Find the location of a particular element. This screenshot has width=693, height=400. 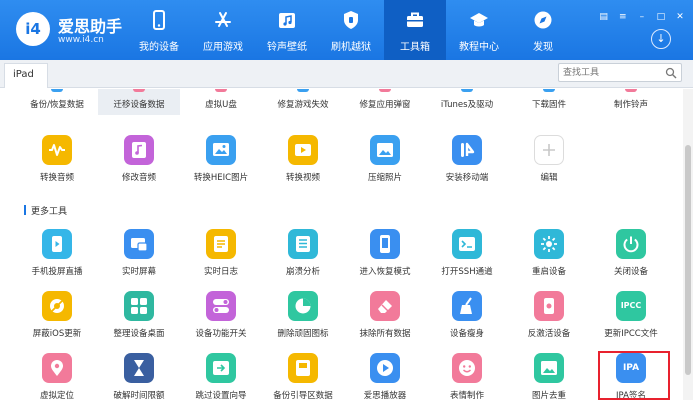

tool-label: 备份/恢复数据 is located at coordinates (57, 105).